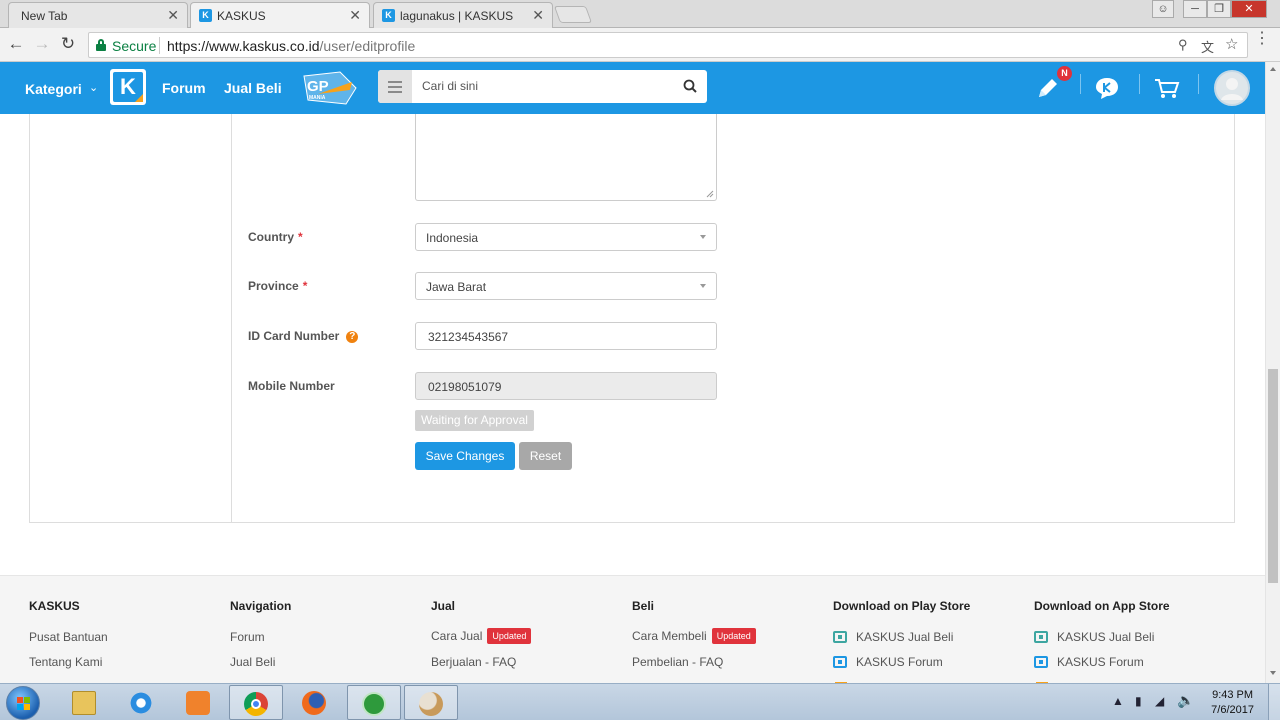  I want to click on footer-link: Pusat Bantuan, so click(68, 637).